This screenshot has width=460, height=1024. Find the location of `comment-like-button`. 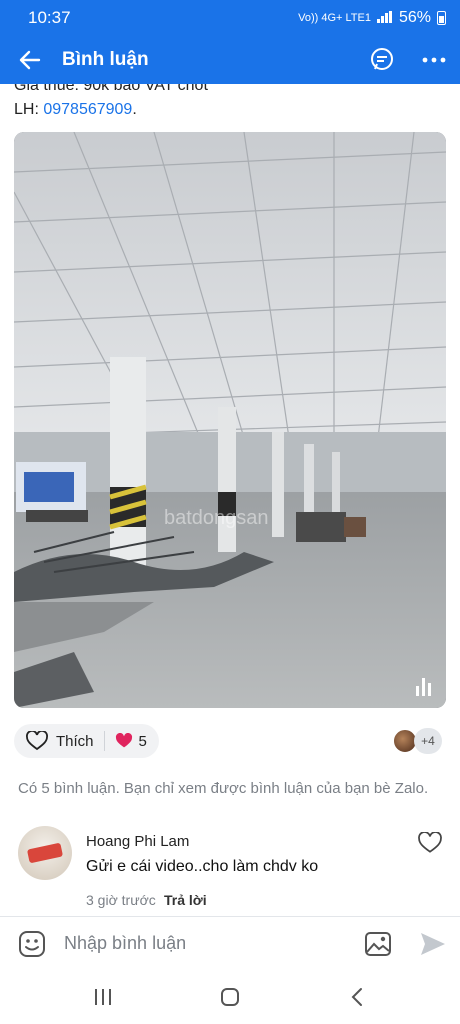

comment-like-button is located at coordinates (430, 845).